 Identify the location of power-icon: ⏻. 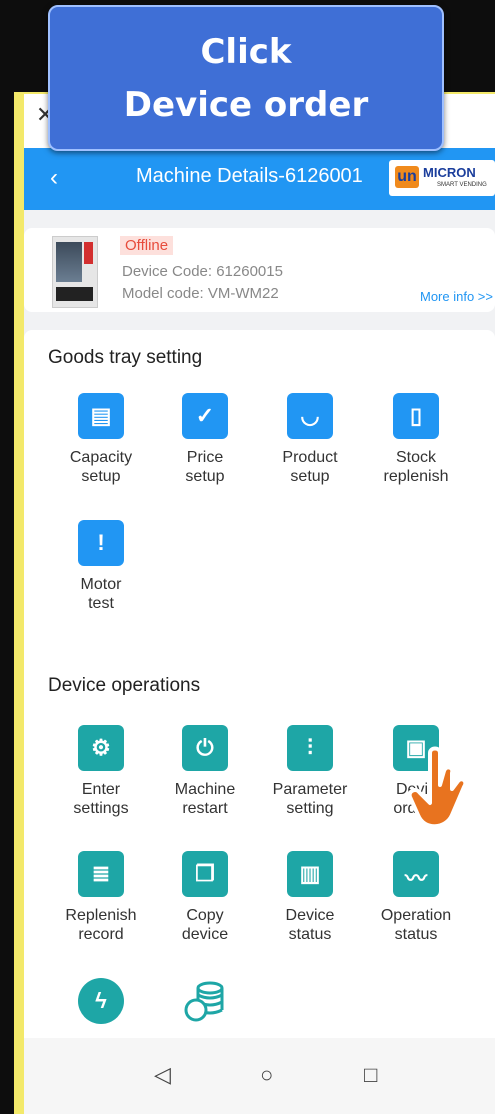
(205, 748).